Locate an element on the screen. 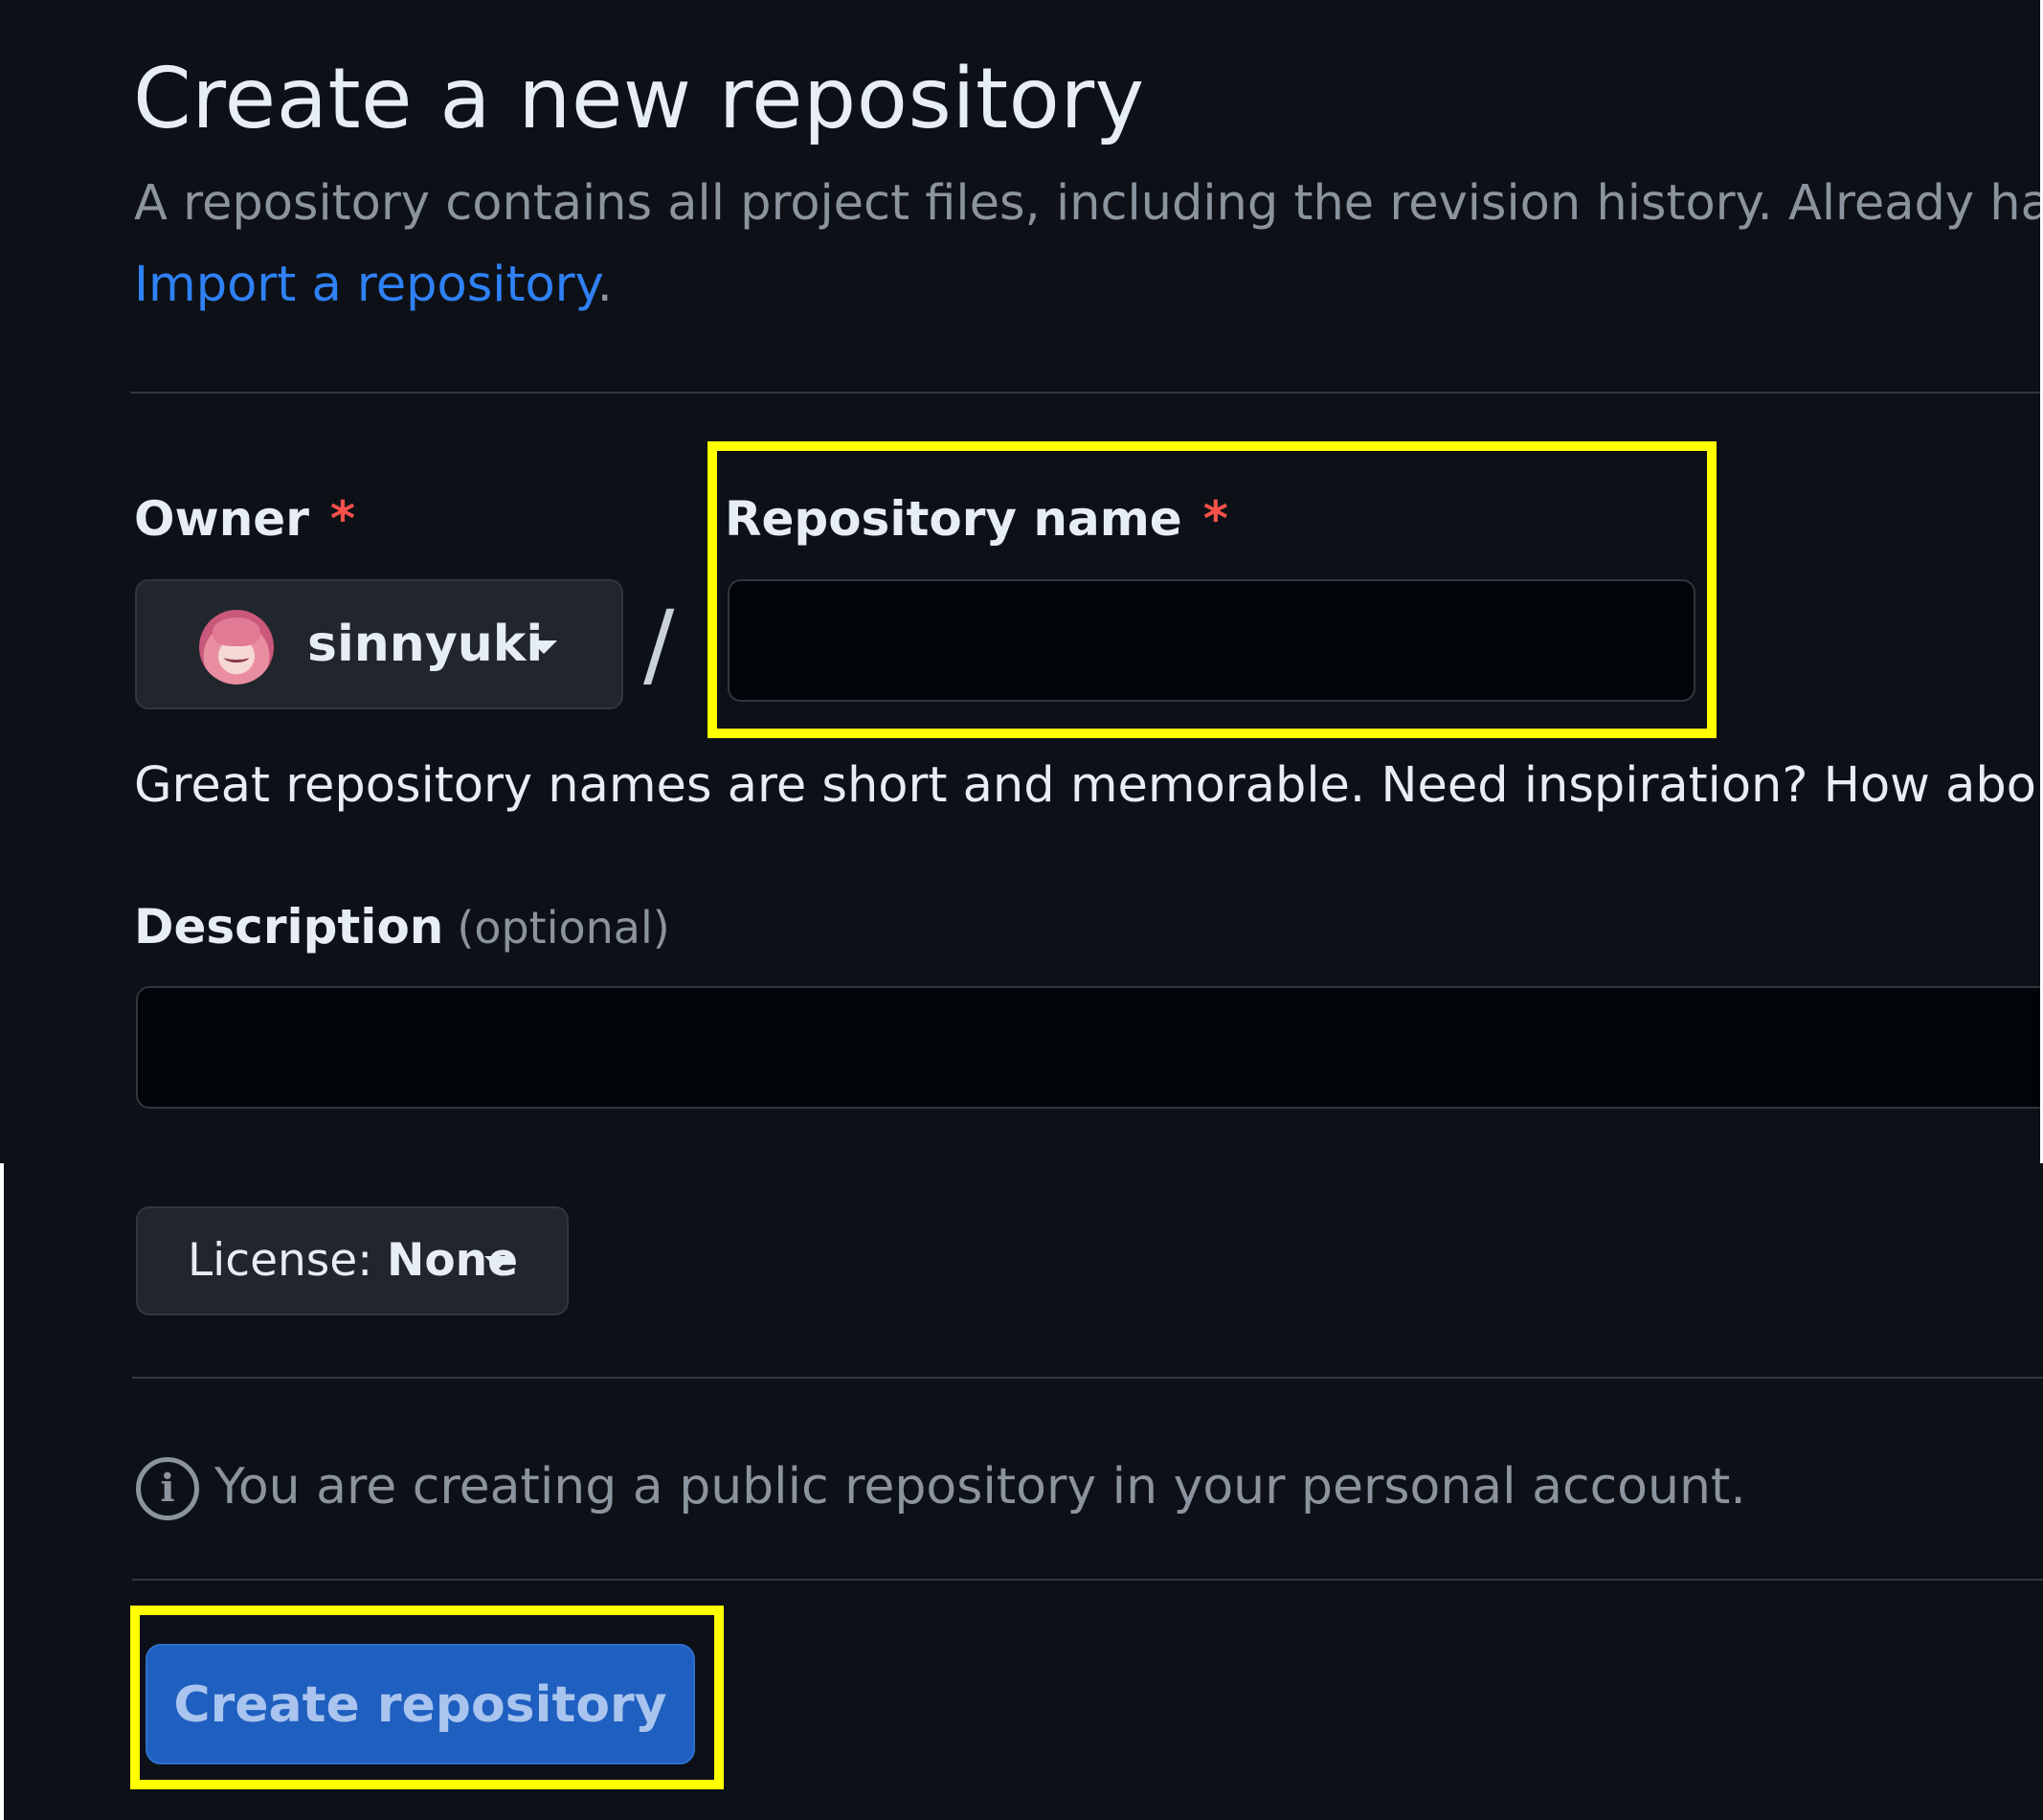  repository-name-label-wrapper: Repository name * is located at coordinates (977, 519).